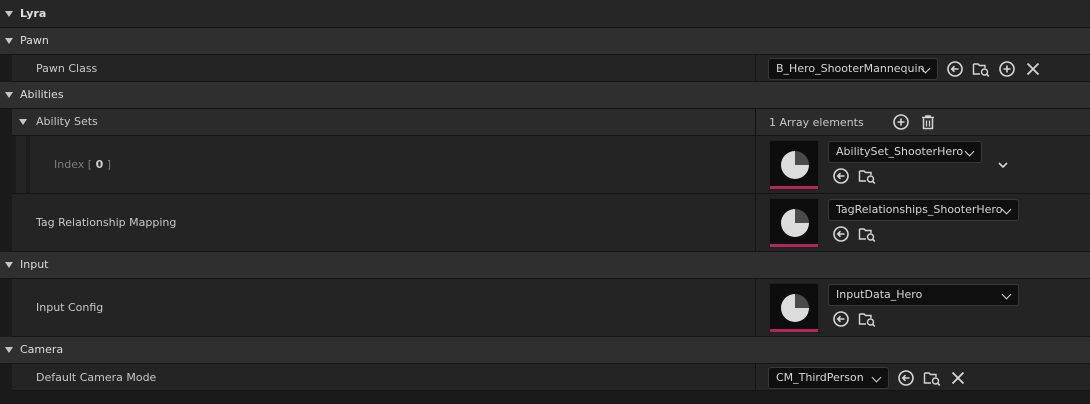  Describe the element at coordinates (923, 295) in the screenshot. I see `input-config-combo: InputData_Hero` at that location.